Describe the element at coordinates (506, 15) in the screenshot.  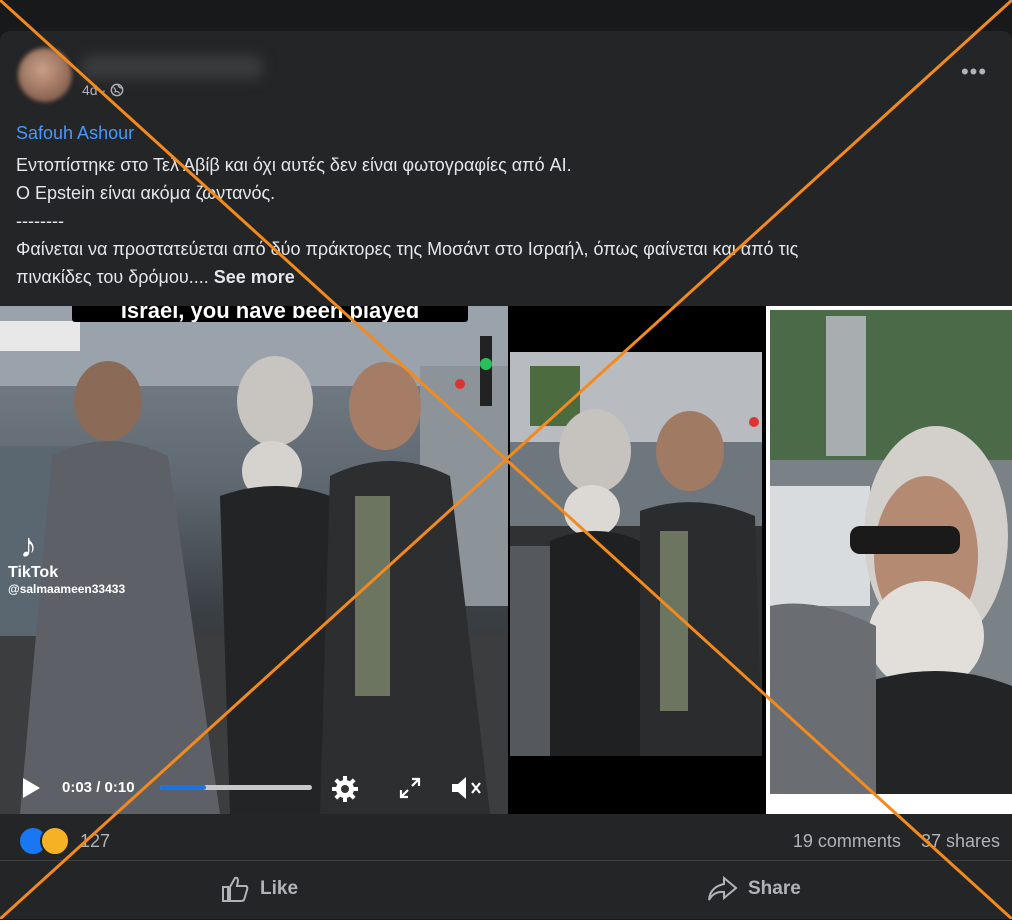
I see `top-bar` at that location.